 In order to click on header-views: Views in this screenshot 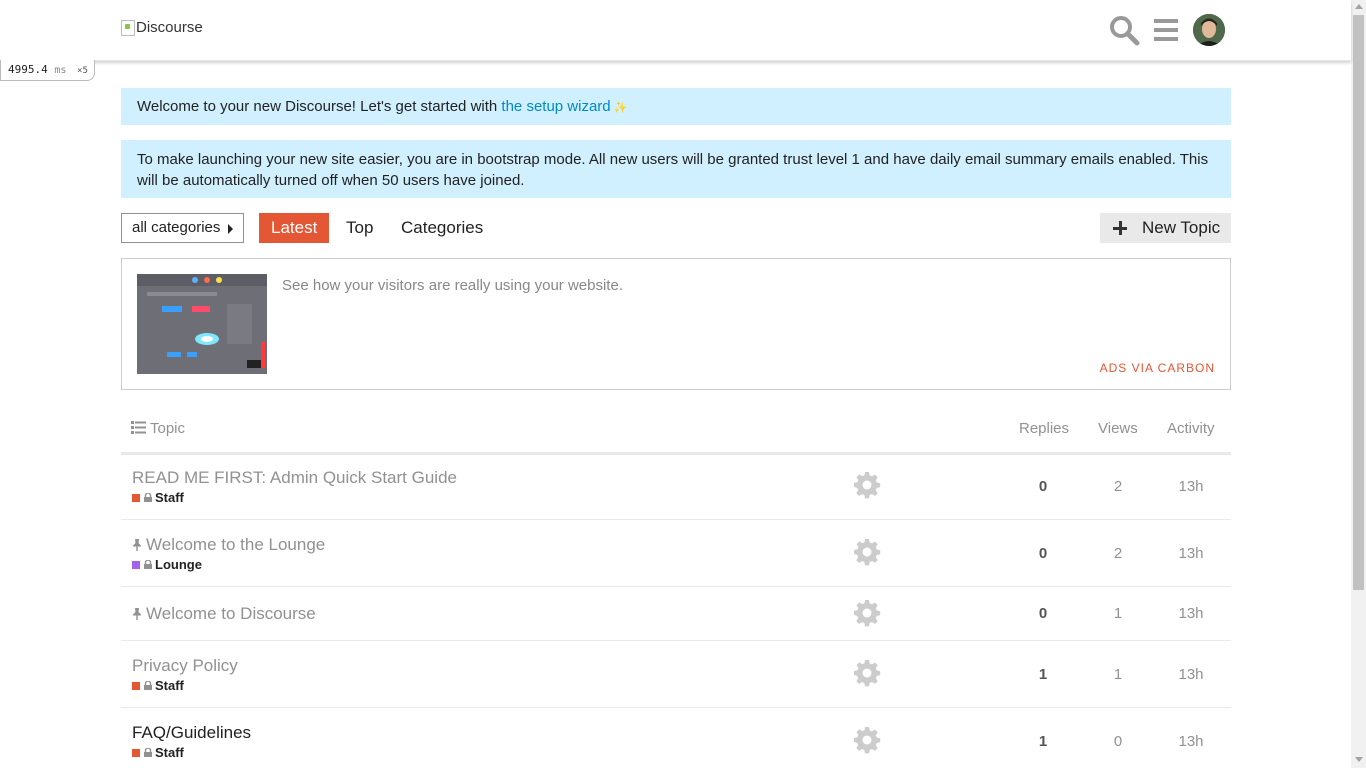, I will do `click(1118, 428)`.